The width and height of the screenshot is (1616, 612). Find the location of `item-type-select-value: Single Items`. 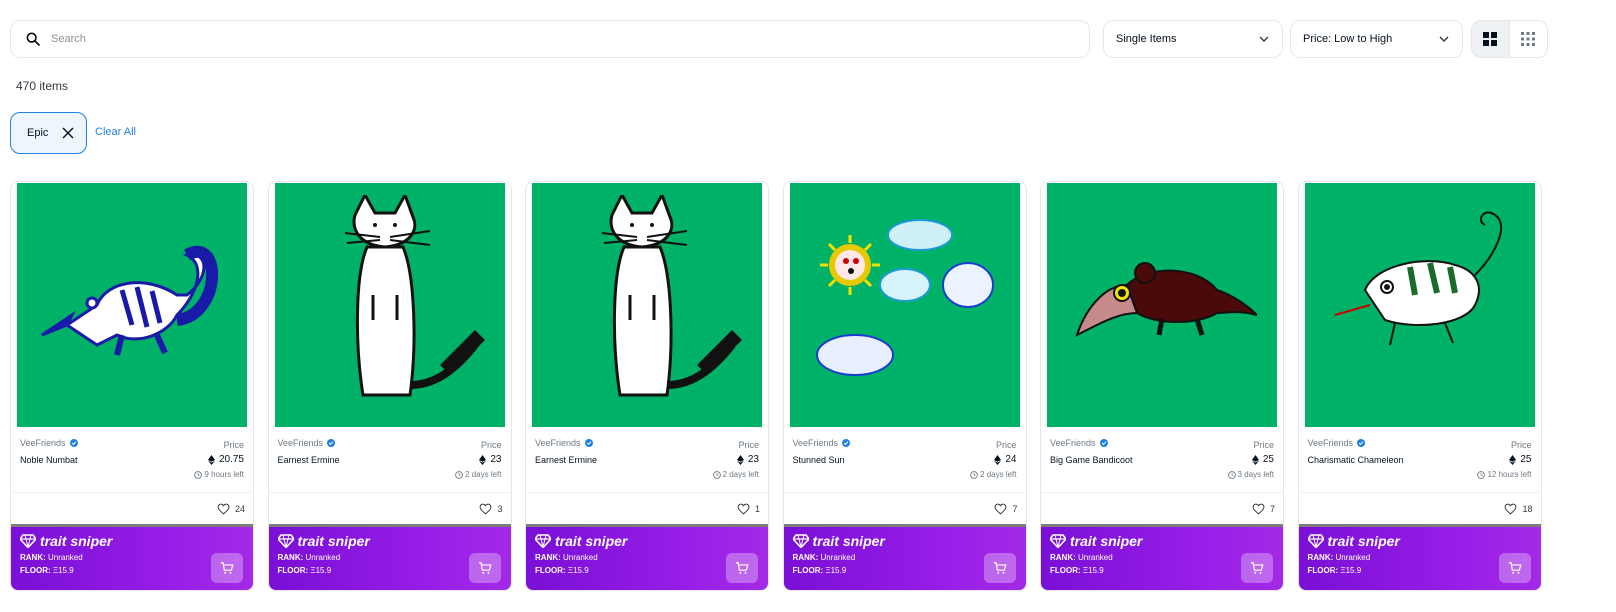

item-type-select-value: Single Items is located at coordinates (1146, 39).